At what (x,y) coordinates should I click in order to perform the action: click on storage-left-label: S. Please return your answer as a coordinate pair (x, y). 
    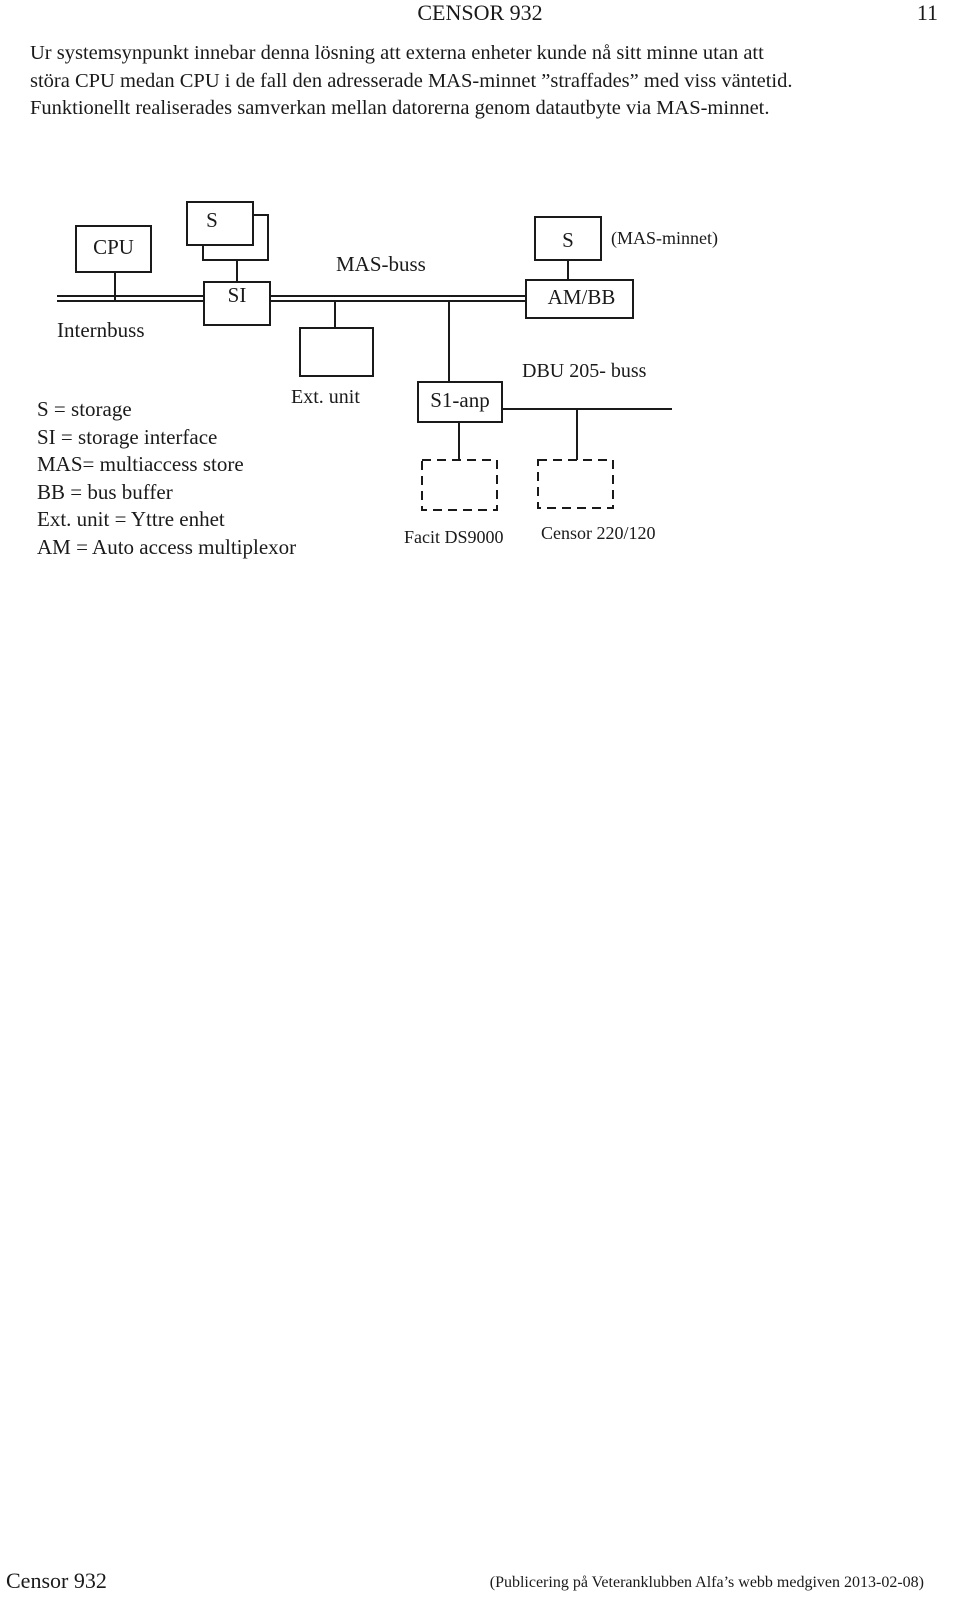
    Looking at the image, I should click on (212, 220).